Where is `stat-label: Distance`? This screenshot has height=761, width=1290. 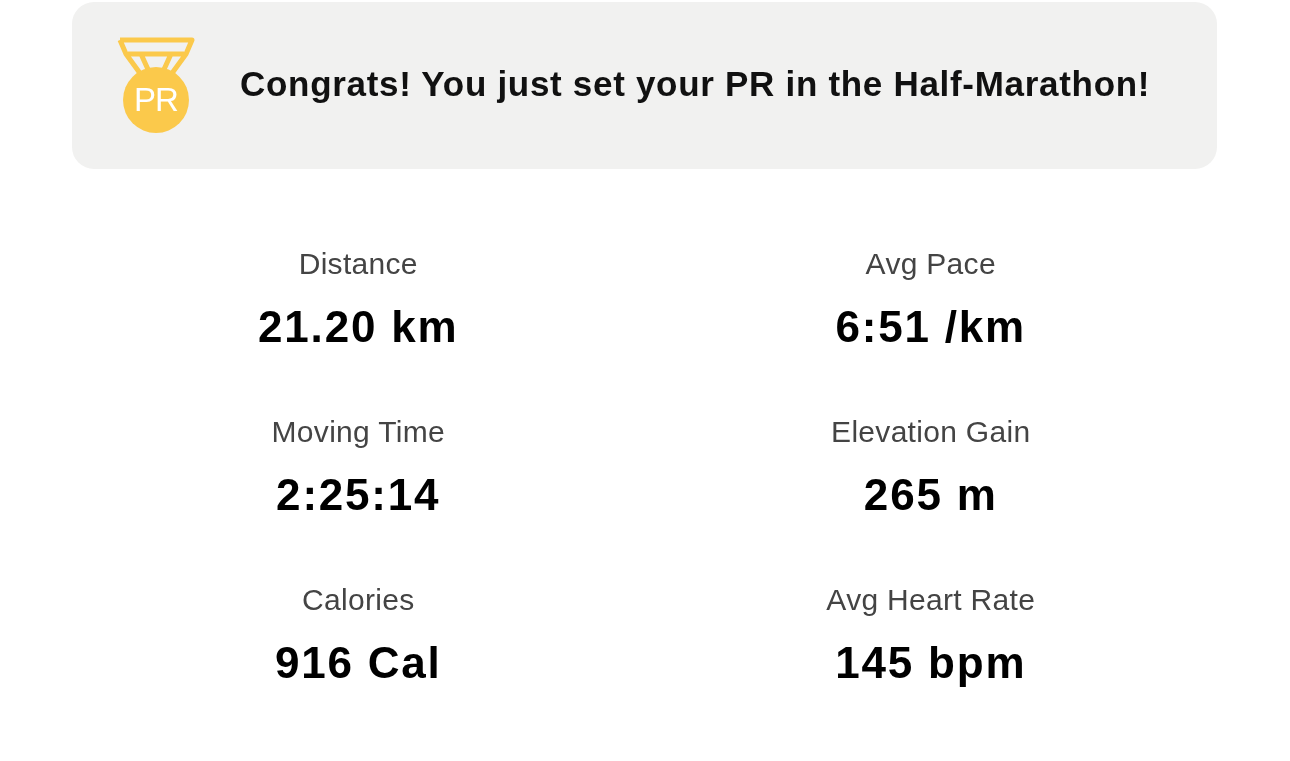 stat-label: Distance is located at coordinates (358, 264).